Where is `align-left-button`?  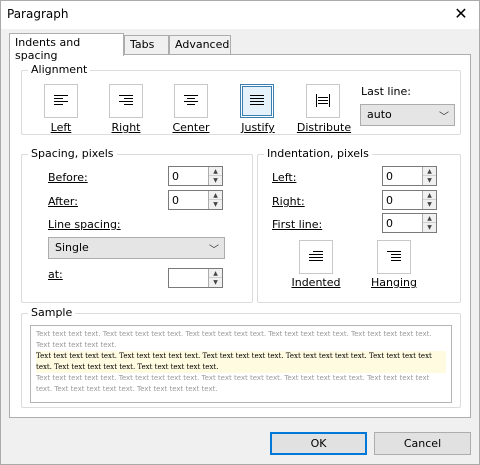 align-left-button is located at coordinates (61, 101).